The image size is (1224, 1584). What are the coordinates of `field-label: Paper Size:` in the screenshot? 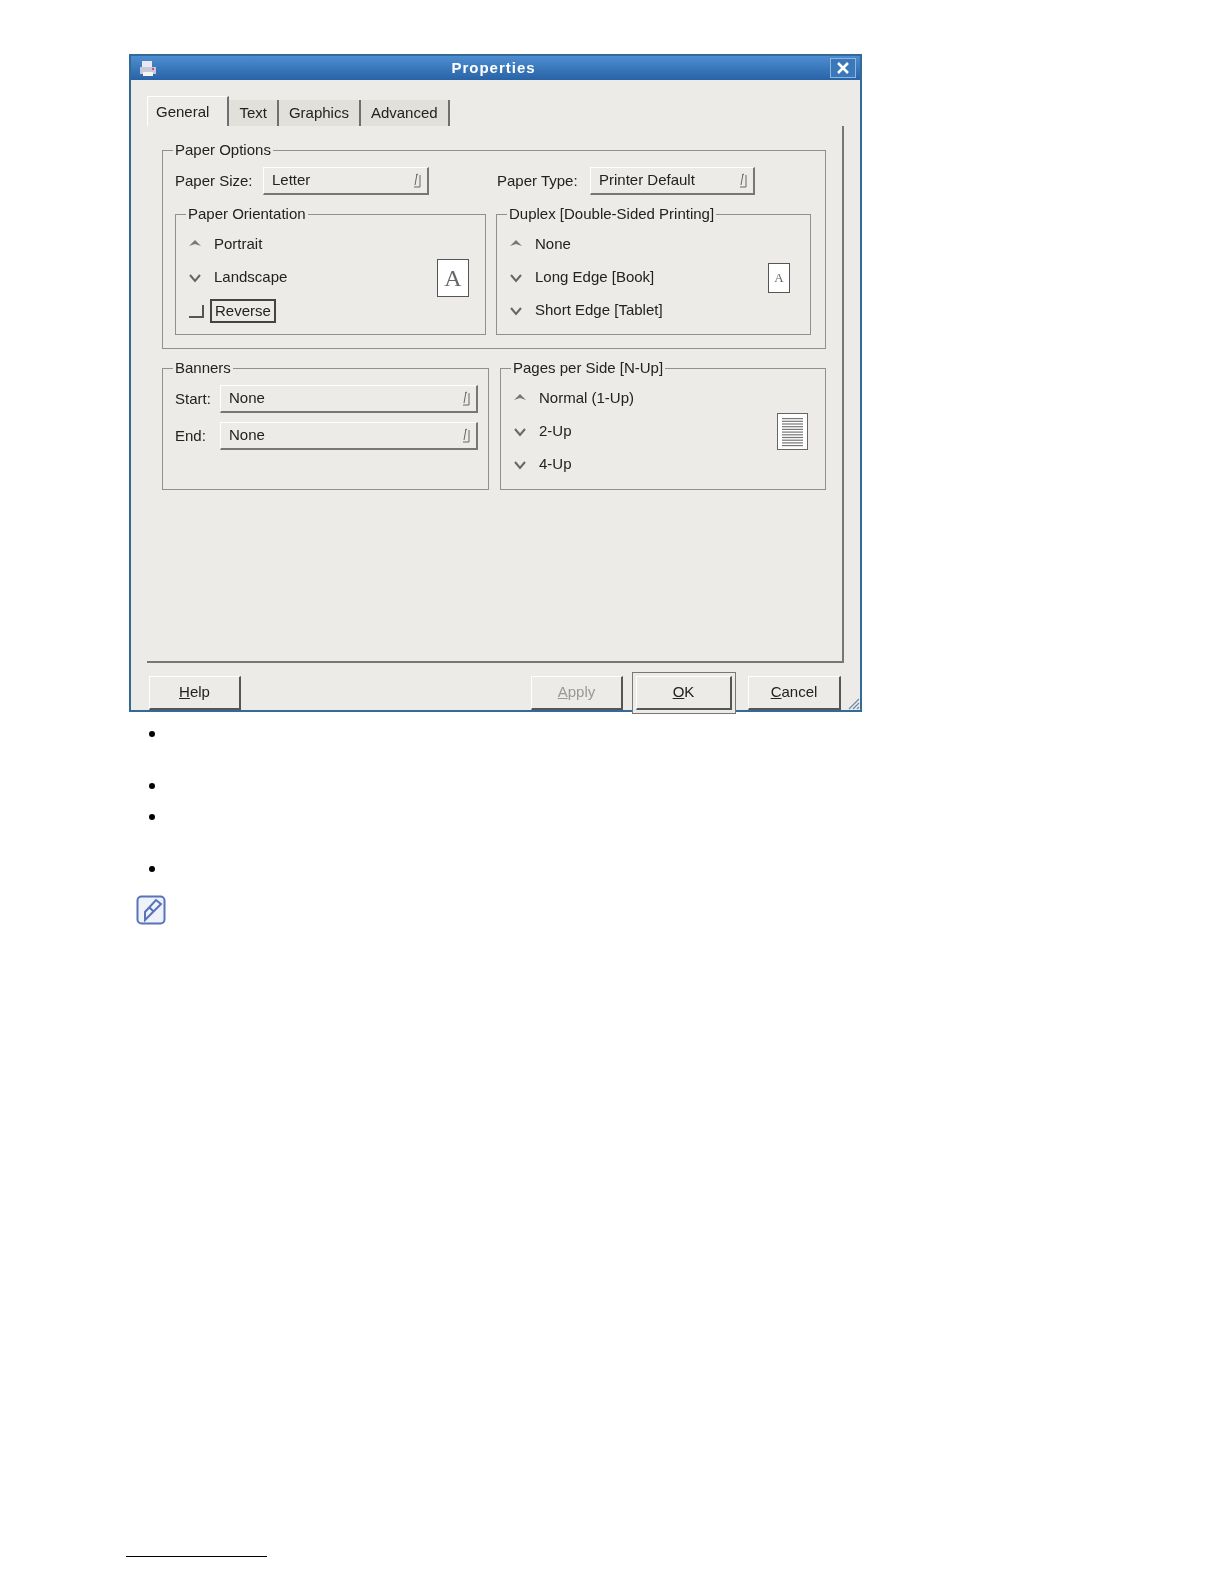 It's located at (214, 180).